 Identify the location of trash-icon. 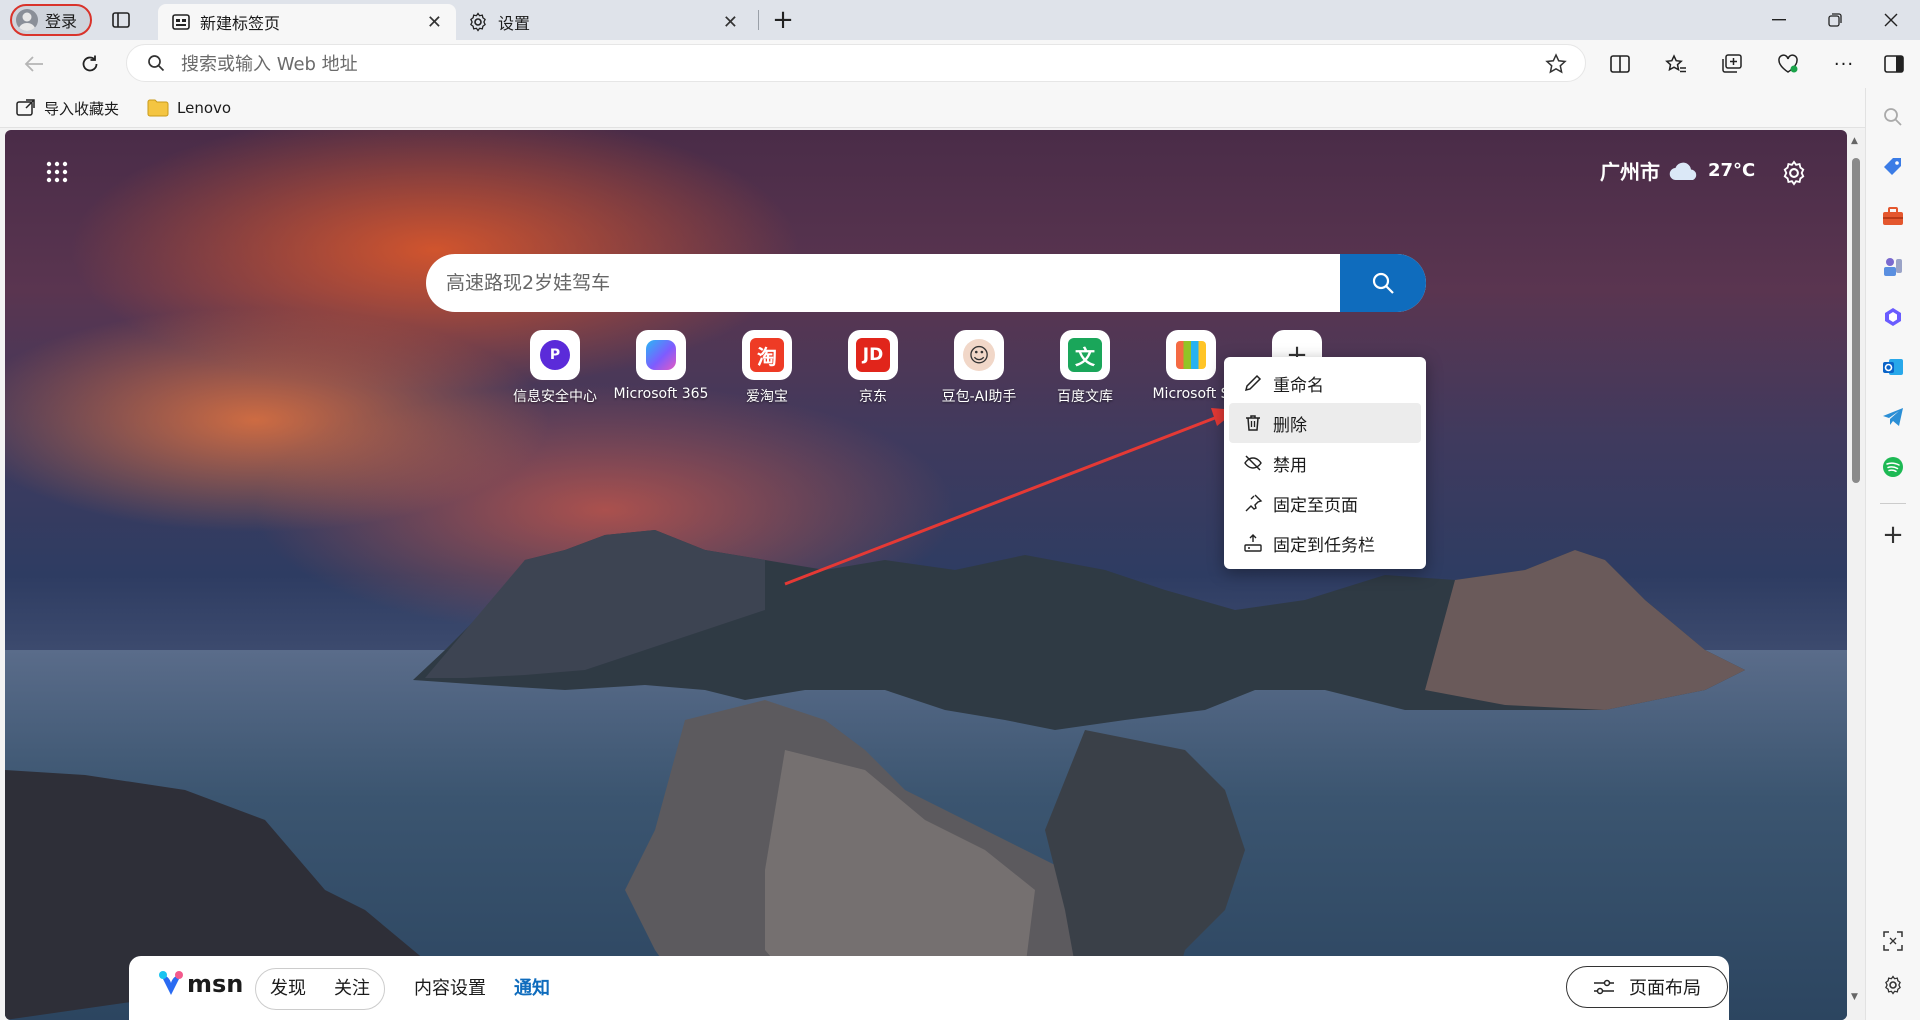
(1253, 423).